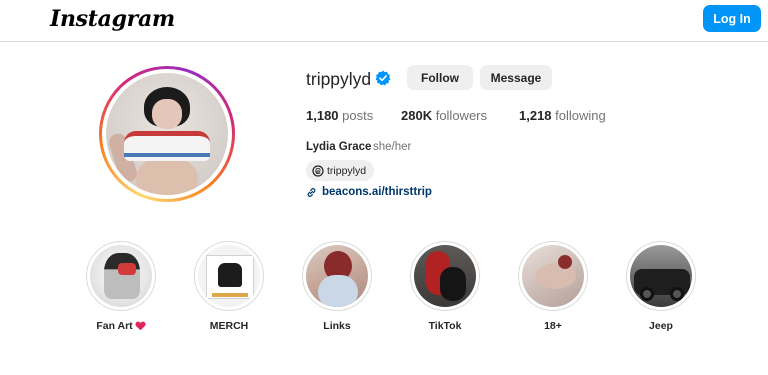 The height and width of the screenshot is (375, 768). I want to click on follow-button: Follow, so click(440, 77).